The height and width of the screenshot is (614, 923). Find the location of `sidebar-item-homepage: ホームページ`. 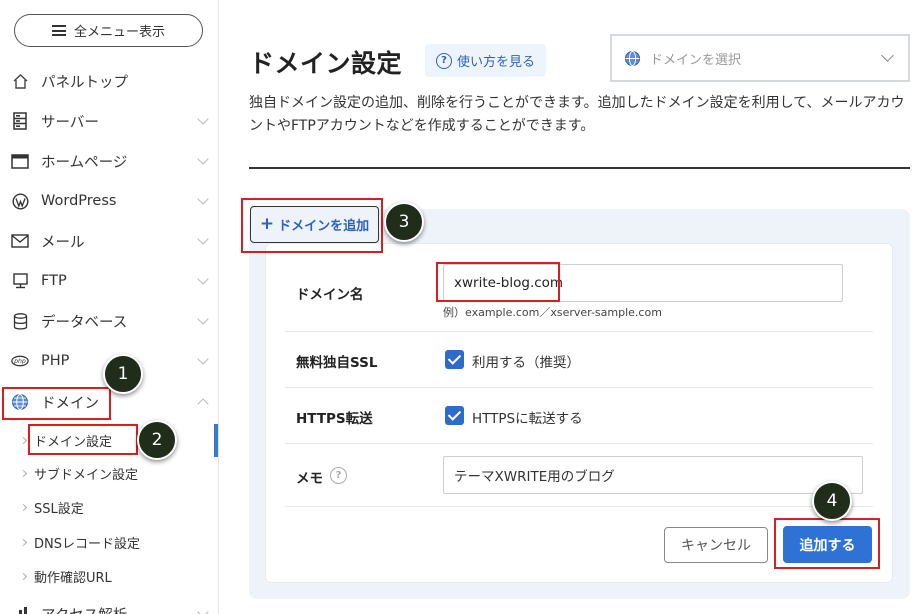

sidebar-item-homepage: ホームページ is located at coordinates (109, 161).